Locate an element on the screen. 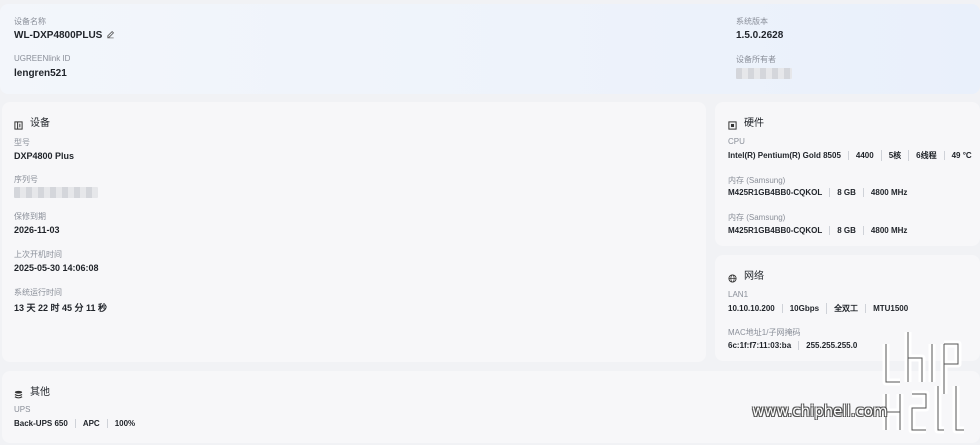 The image size is (980, 445). cpu-temperature: 49 °C is located at coordinates (961, 155).